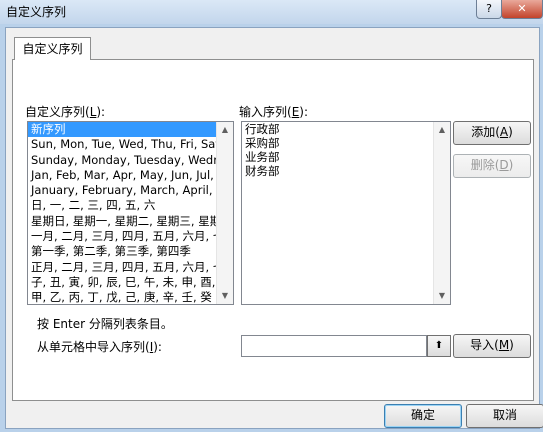 The width and height of the screenshot is (543, 432). I want to click on entry-line: 财务部, so click(262, 171).